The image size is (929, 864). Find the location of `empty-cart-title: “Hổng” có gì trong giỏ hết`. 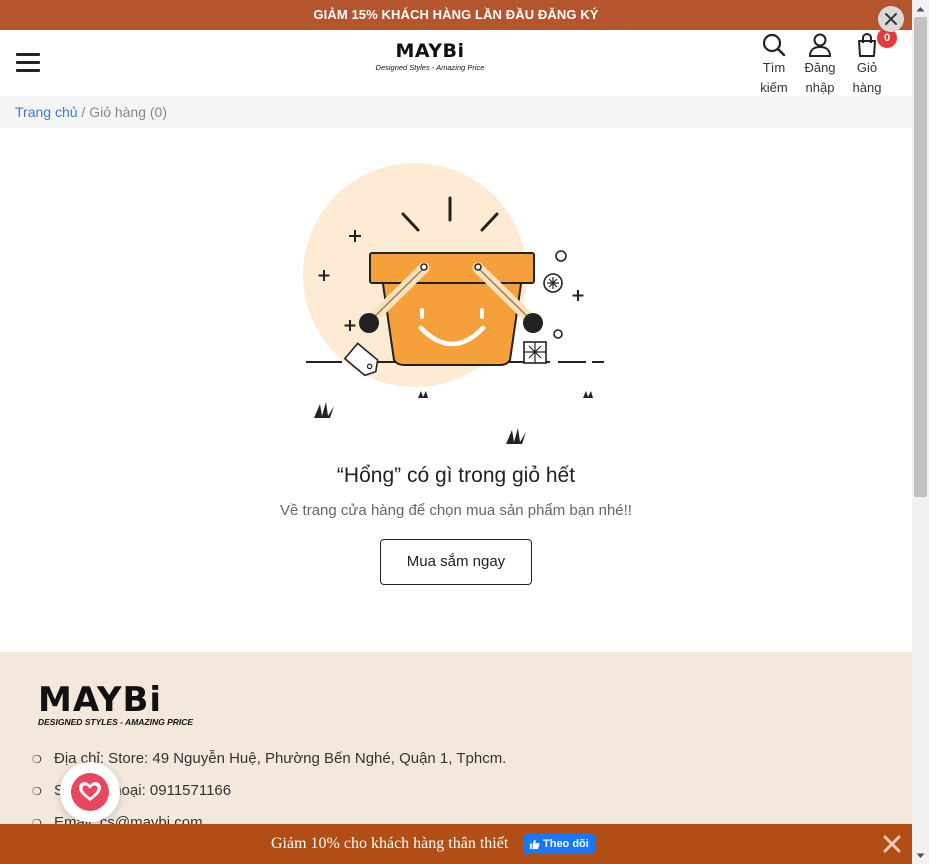

empty-cart-title: “Hổng” có gì trong giỏ hết is located at coordinates (456, 475).